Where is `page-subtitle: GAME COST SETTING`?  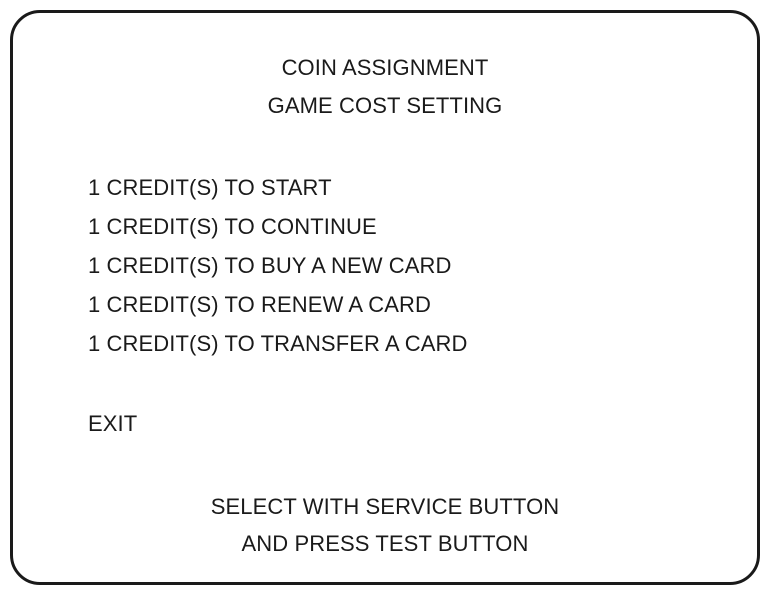
page-subtitle: GAME COST SETTING is located at coordinates (385, 105).